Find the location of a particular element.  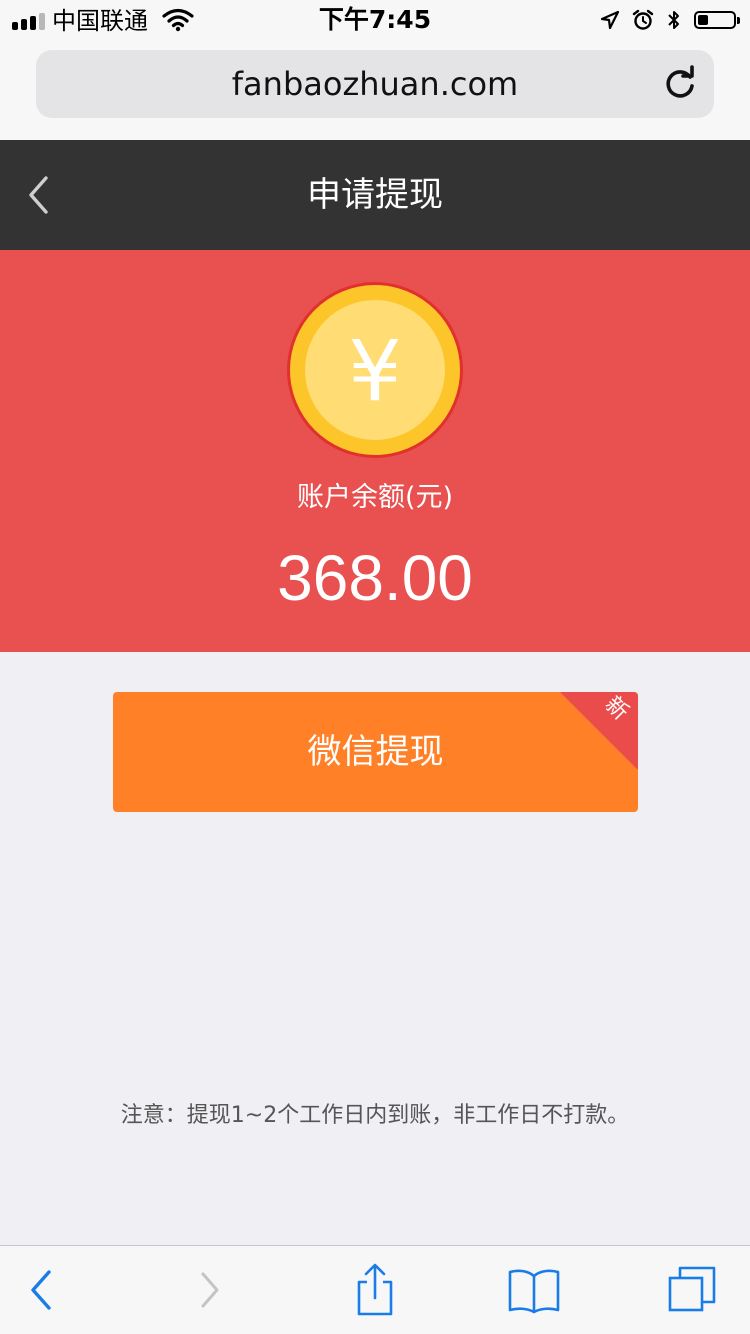

browser-chrome: fanbaozhuan.com is located at coordinates (375, 90).